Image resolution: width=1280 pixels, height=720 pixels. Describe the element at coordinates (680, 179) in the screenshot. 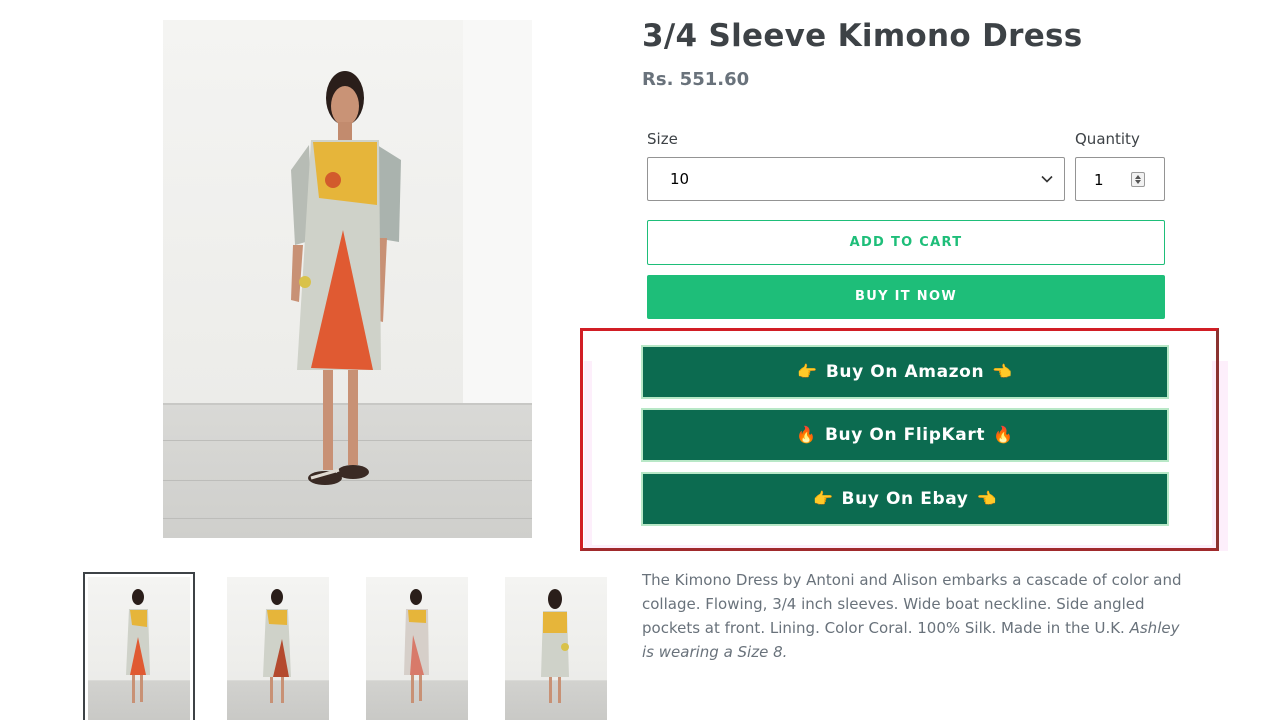

I see `size-select-value: 10` at that location.